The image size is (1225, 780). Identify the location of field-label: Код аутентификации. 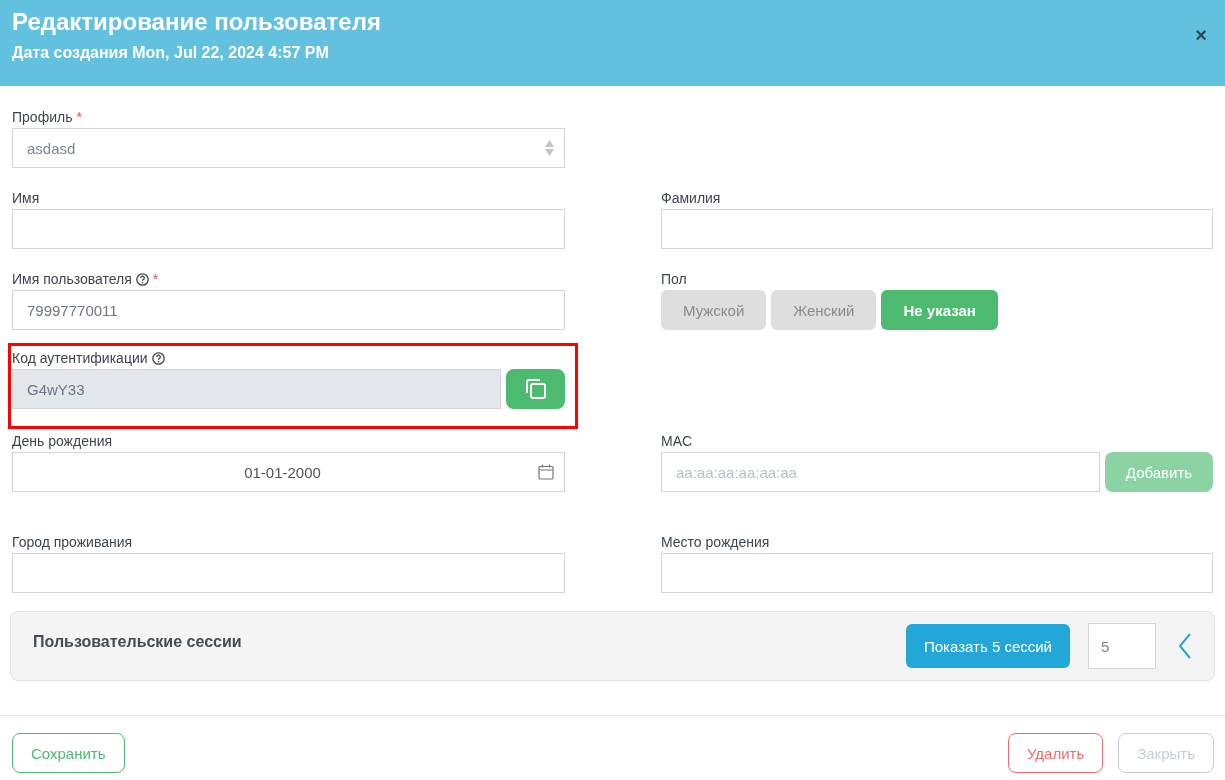
(80, 358).